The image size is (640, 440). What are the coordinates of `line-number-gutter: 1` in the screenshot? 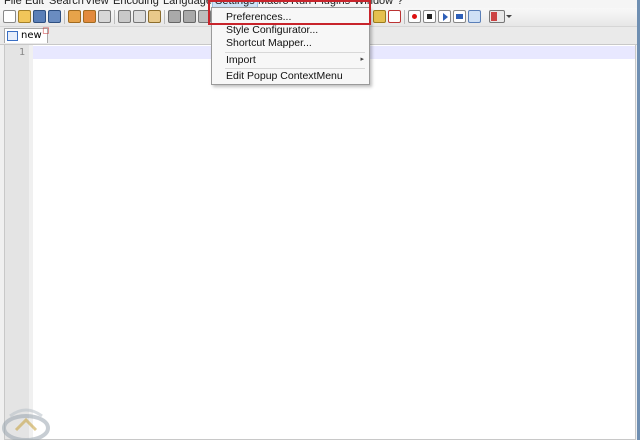 It's located at (17, 242).